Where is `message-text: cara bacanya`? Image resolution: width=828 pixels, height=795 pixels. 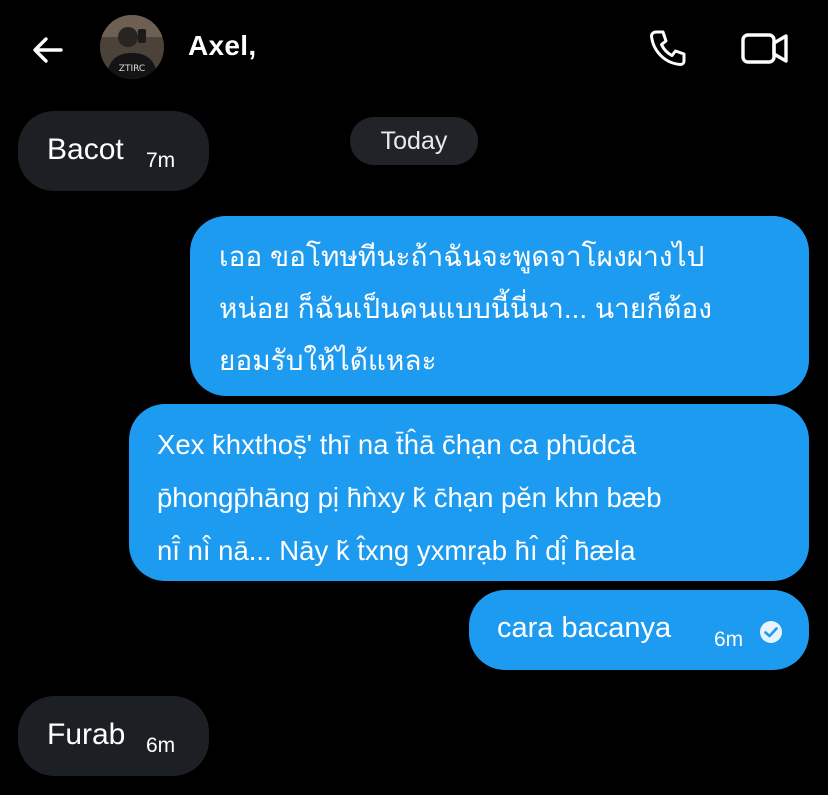
message-text: cara bacanya is located at coordinates (584, 628).